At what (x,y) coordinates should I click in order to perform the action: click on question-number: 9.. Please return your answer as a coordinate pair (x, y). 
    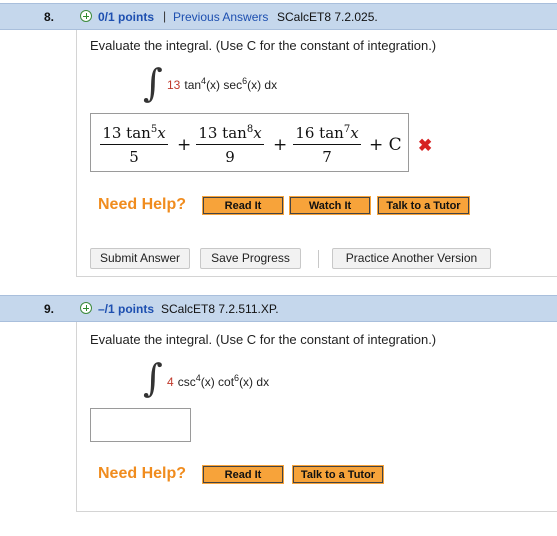
    Looking at the image, I should click on (49, 309).